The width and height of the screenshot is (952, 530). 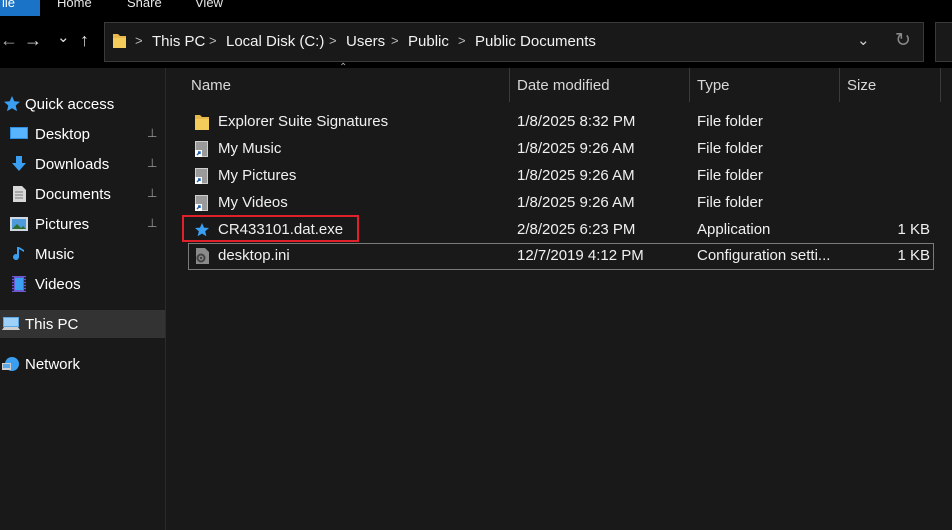 I want to click on annotation-highlight-box, so click(x=270, y=228).